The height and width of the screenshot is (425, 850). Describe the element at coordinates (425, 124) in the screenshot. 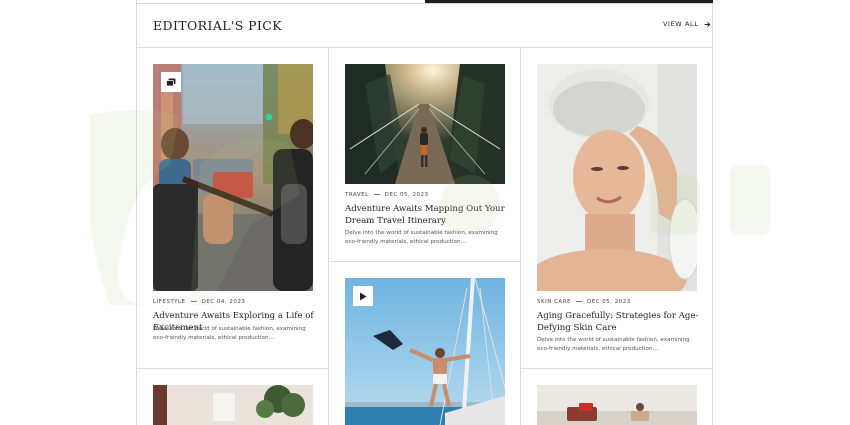

I see `post-image-travel` at that location.